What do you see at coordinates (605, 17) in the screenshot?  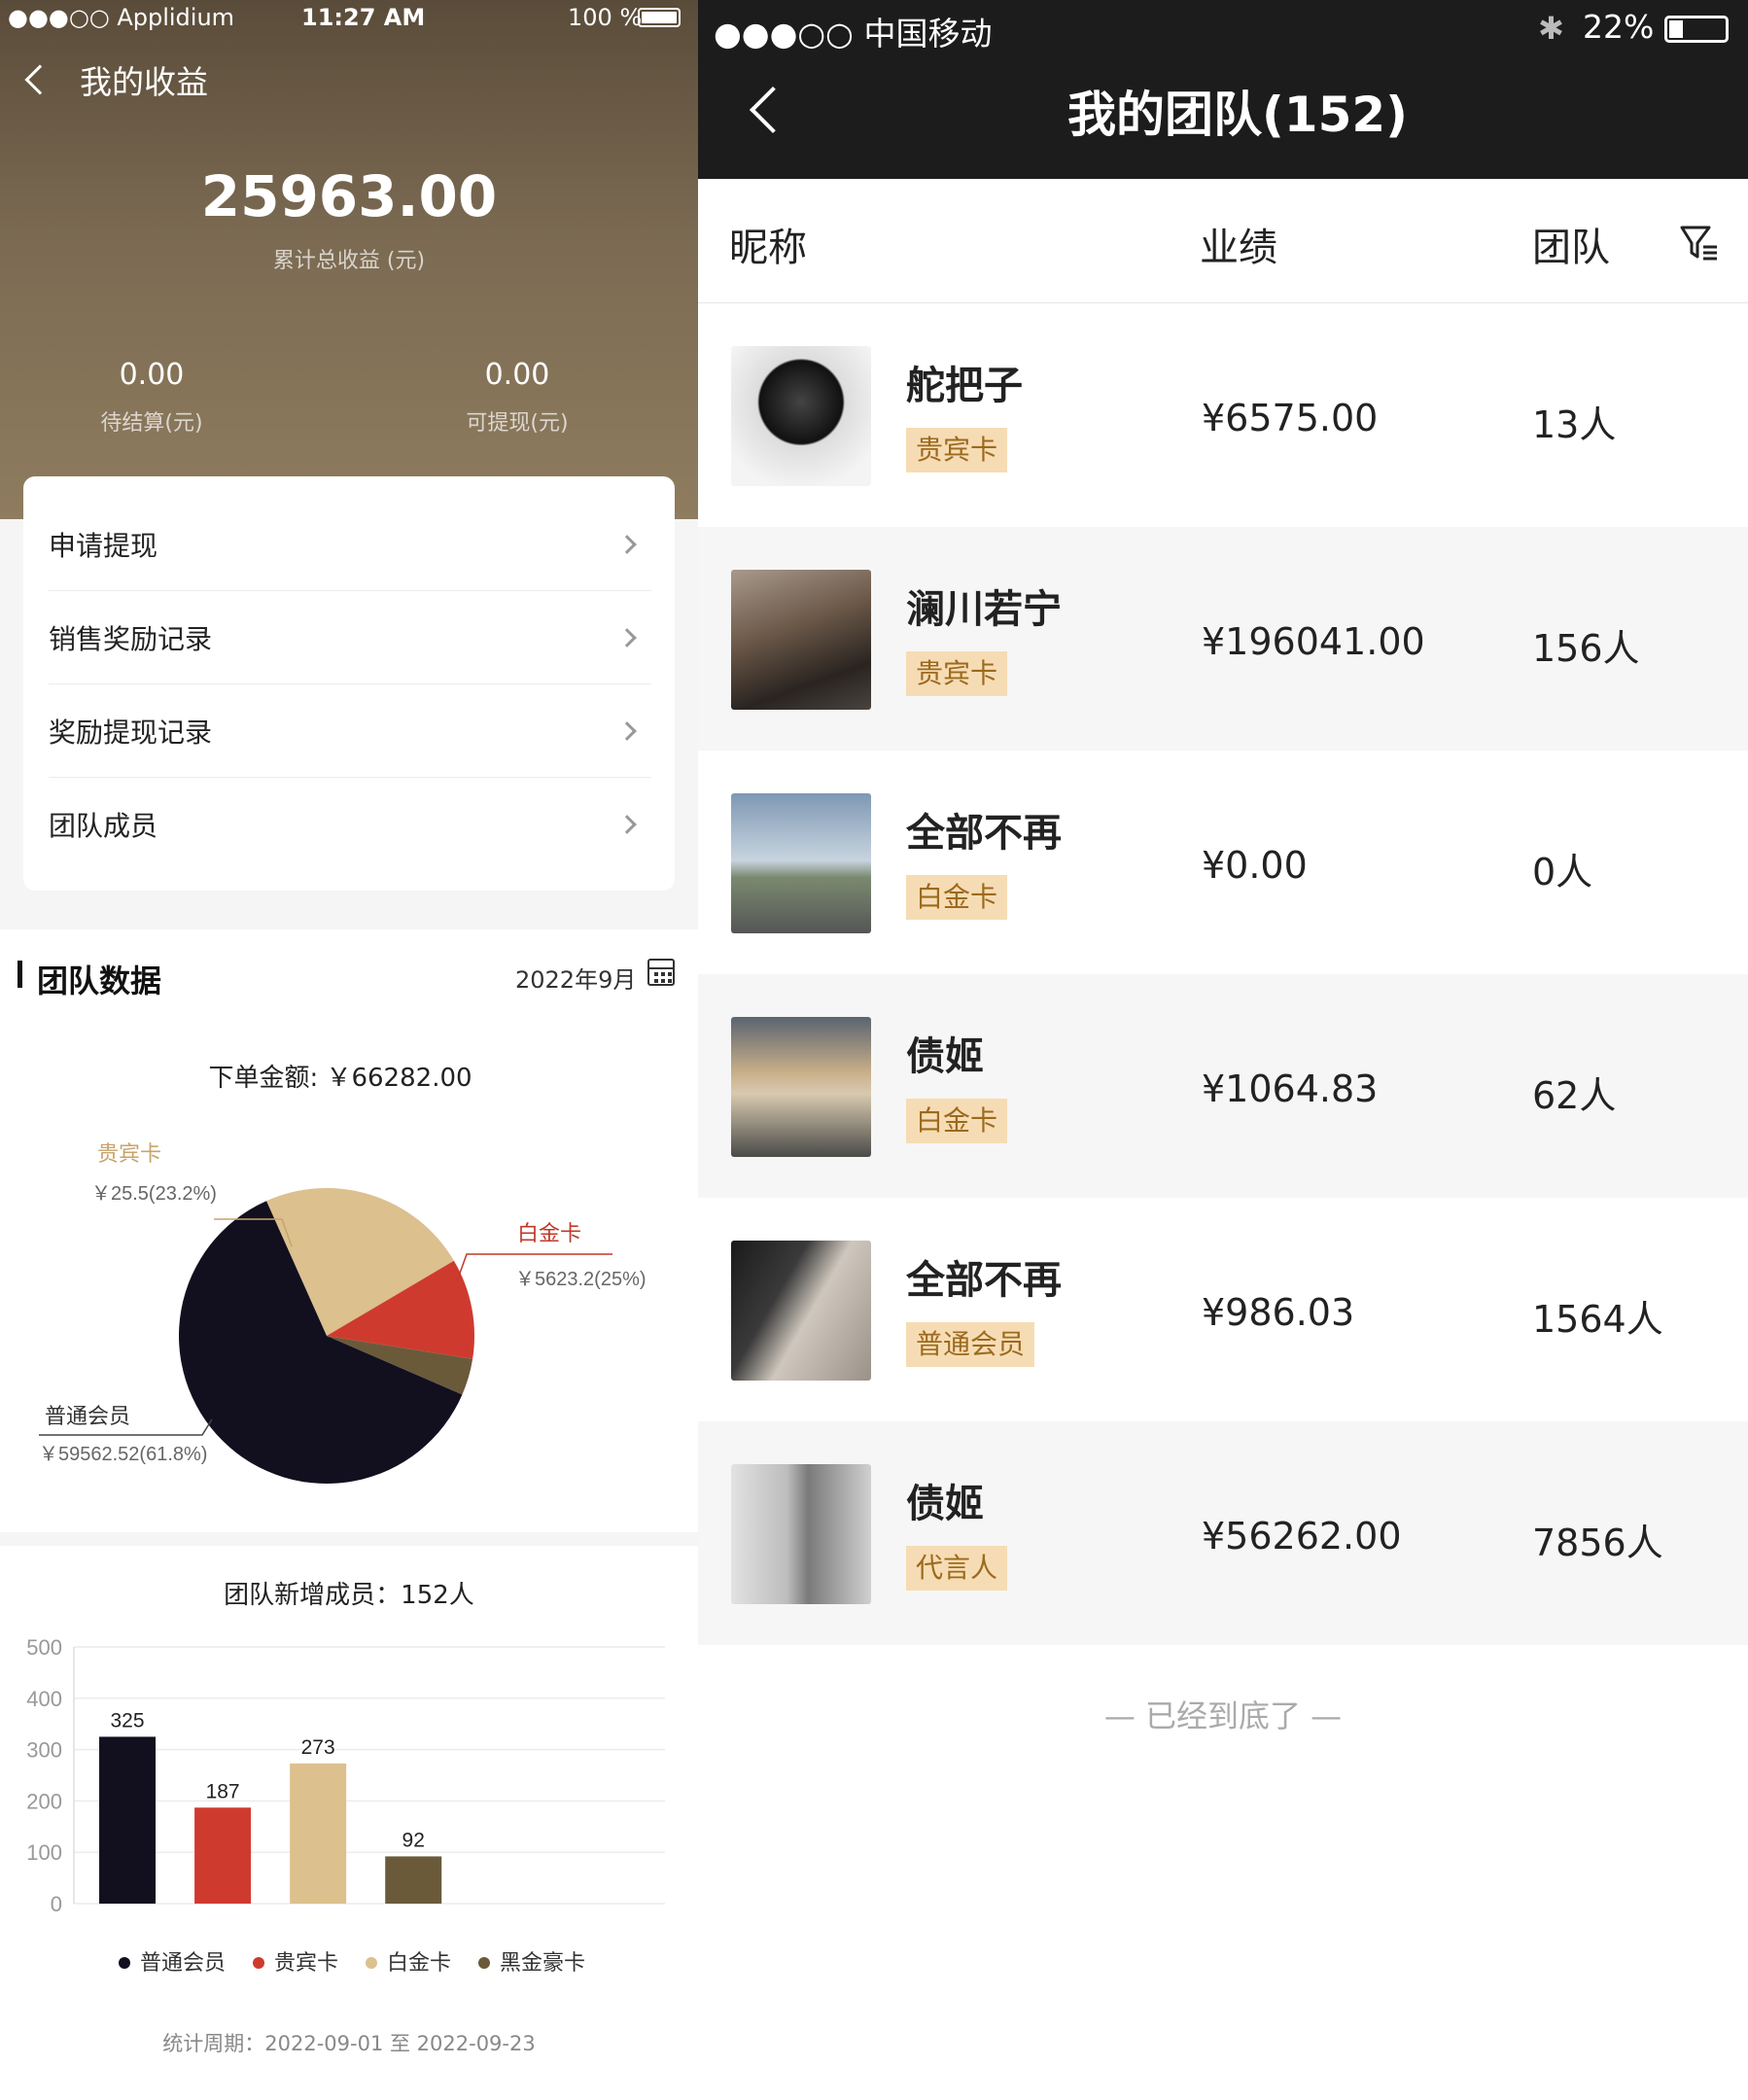 I see `battery-label: 100 %` at bounding box center [605, 17].